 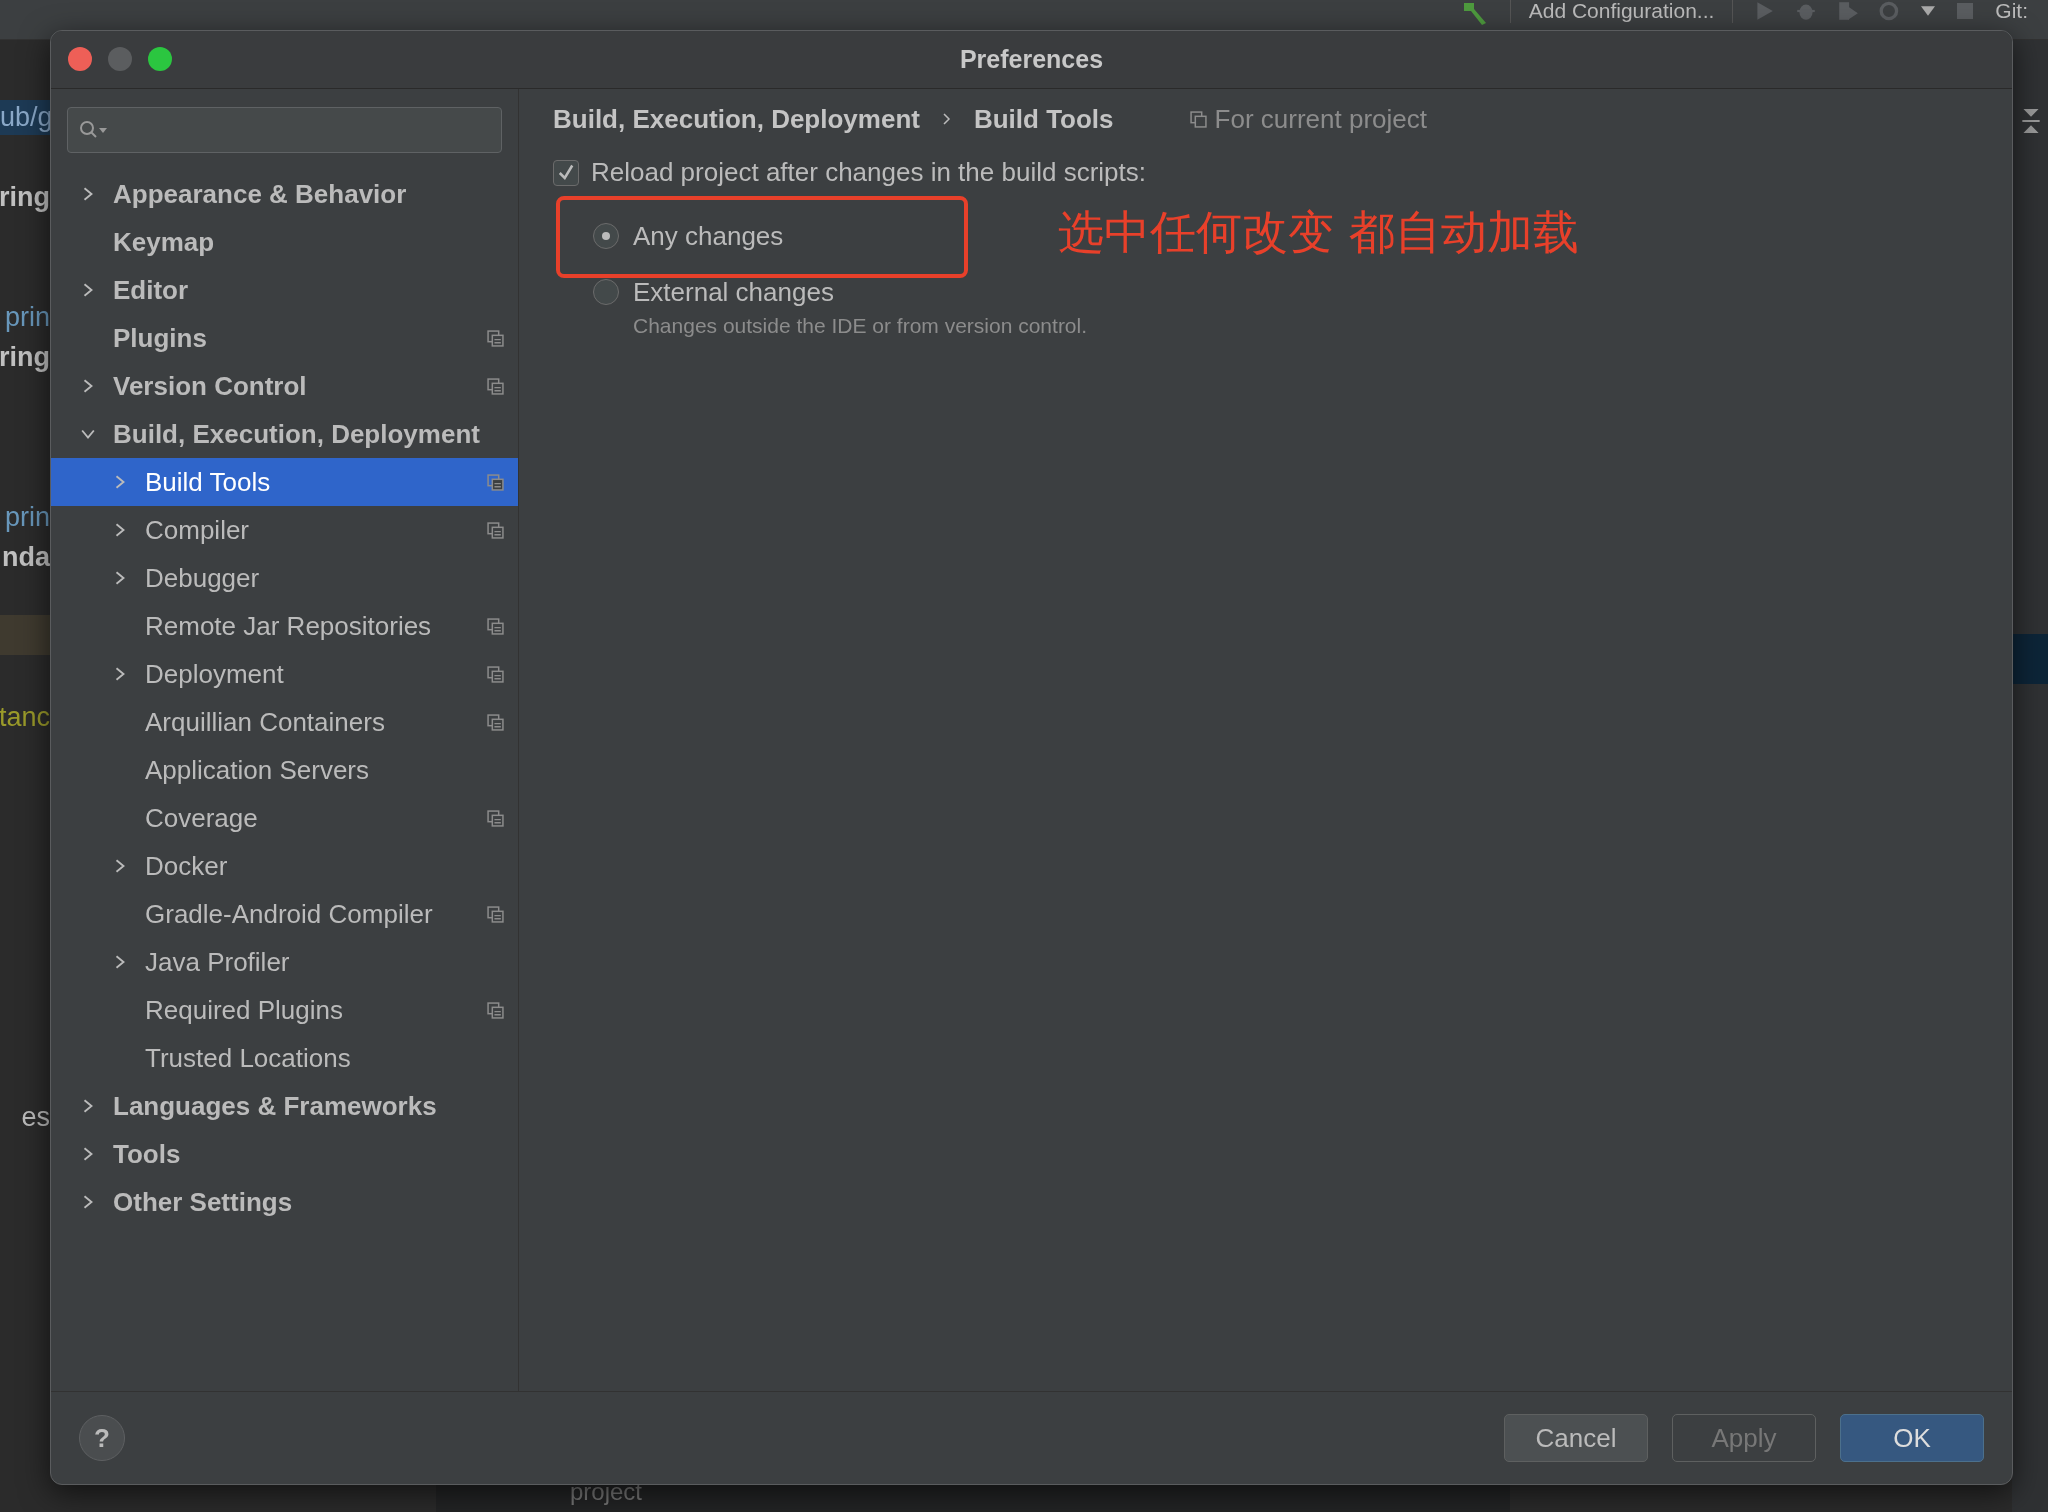 What do you see at coordinates (1576, 1438) in the screenshot?
I see `dialog-button: Cancel` at bounding box center [1576, 1438].